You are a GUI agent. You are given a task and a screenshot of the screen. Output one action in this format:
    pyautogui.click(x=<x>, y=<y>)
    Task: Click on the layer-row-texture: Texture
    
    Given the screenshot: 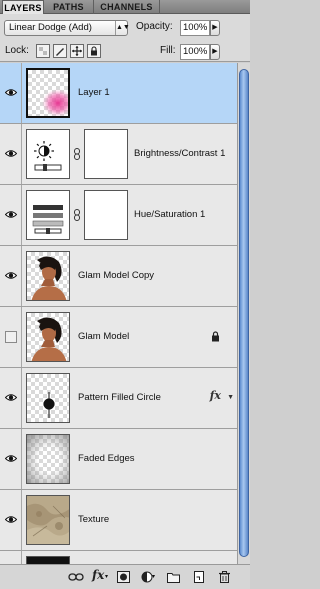 What is the action you would take?
    pyautogui.click(x=118, y=520)
    